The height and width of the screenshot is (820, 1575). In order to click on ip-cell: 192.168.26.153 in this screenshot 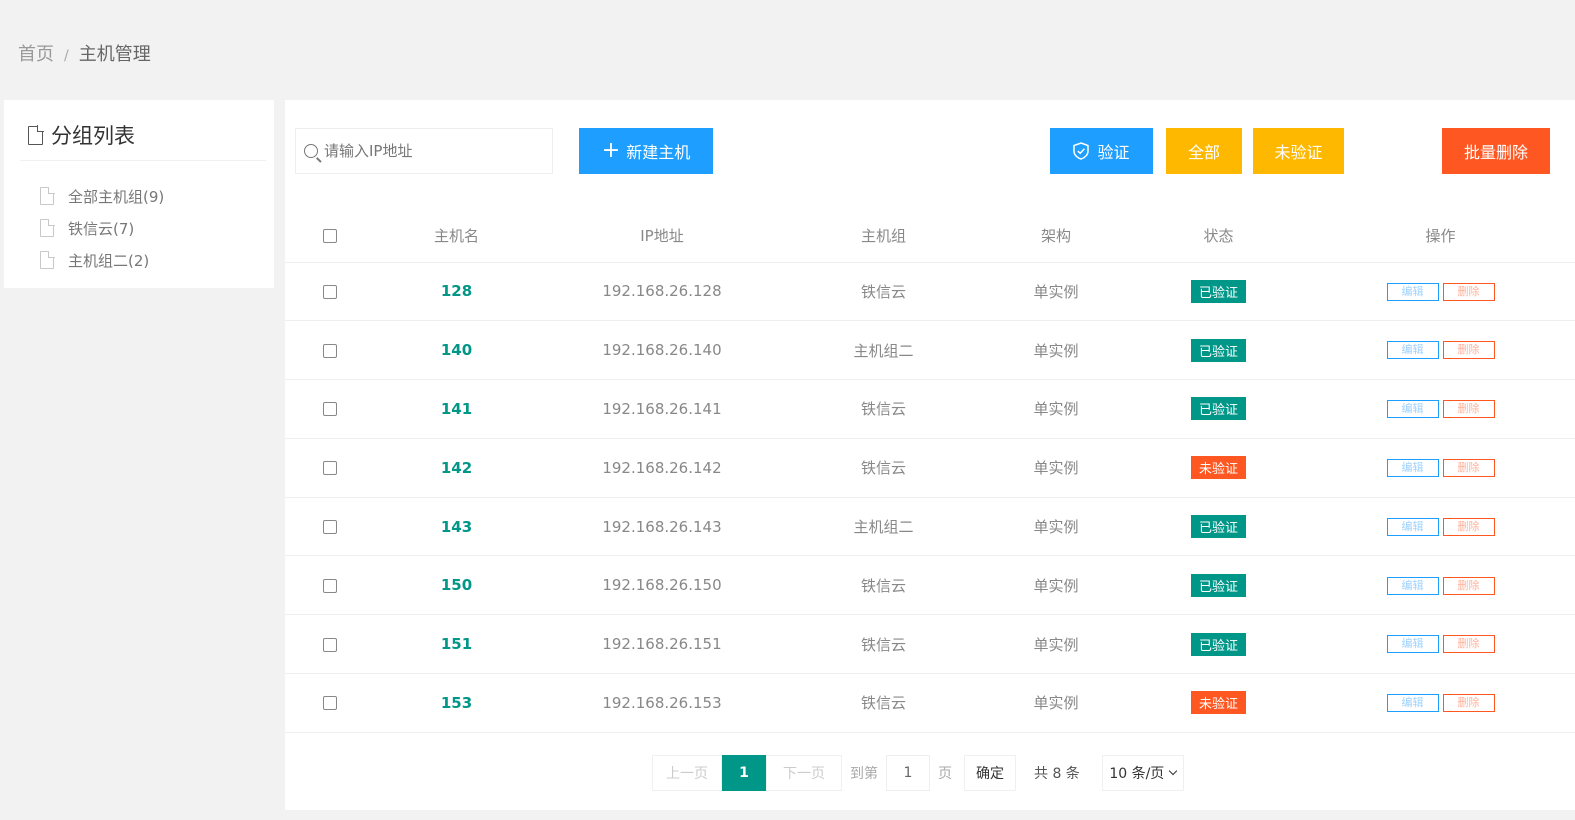, I will do `click(662, 703)`.